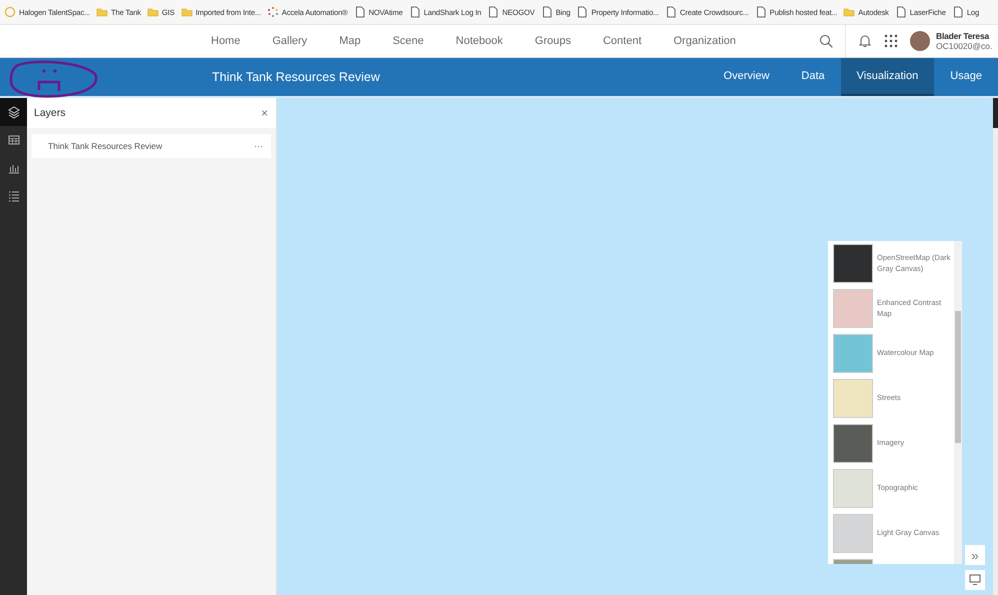 The width and height of the screenshot is (998, 595). Describe the element at coordinates (826, 41) in the screenshot. I see `search-icon` at that location.